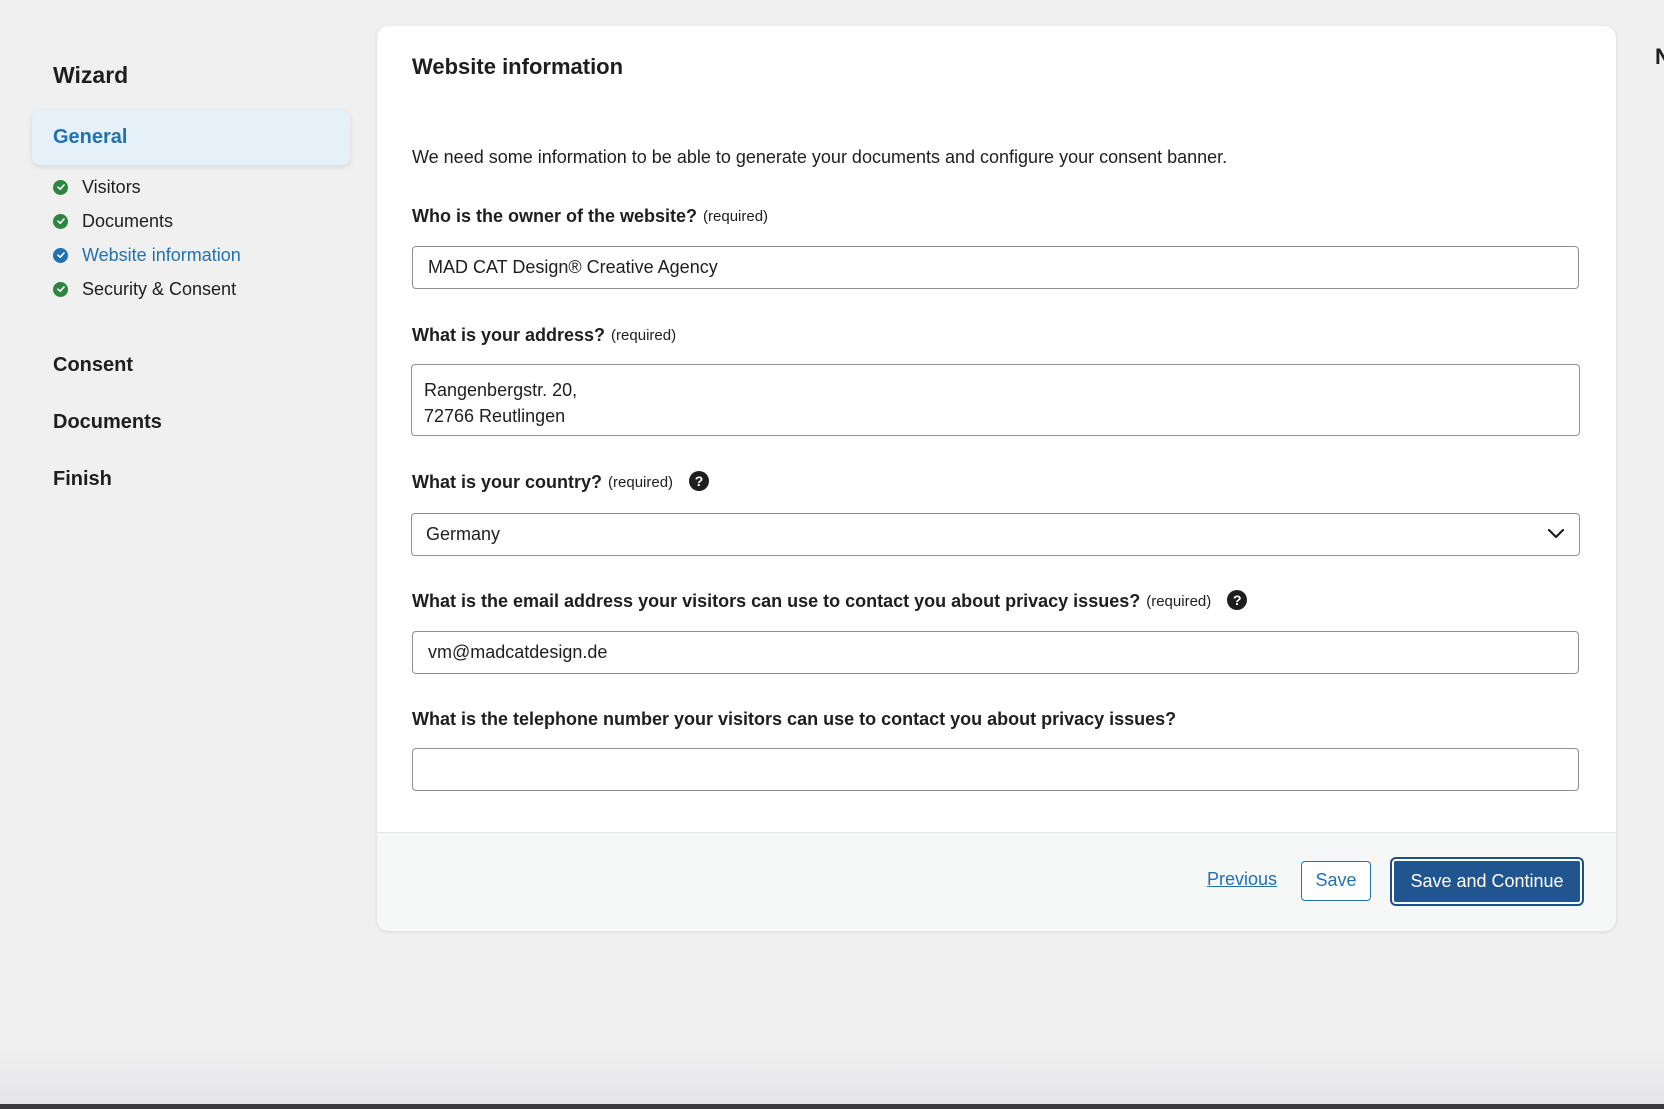 Image resolution: width=1664 pixels, height=1109 pixels. What do you see at coordinates (573, 267) in the screenshot?
I see `owner-input-value: MAD CAT Design® Creative Agency` at bounding box center [573, 267].